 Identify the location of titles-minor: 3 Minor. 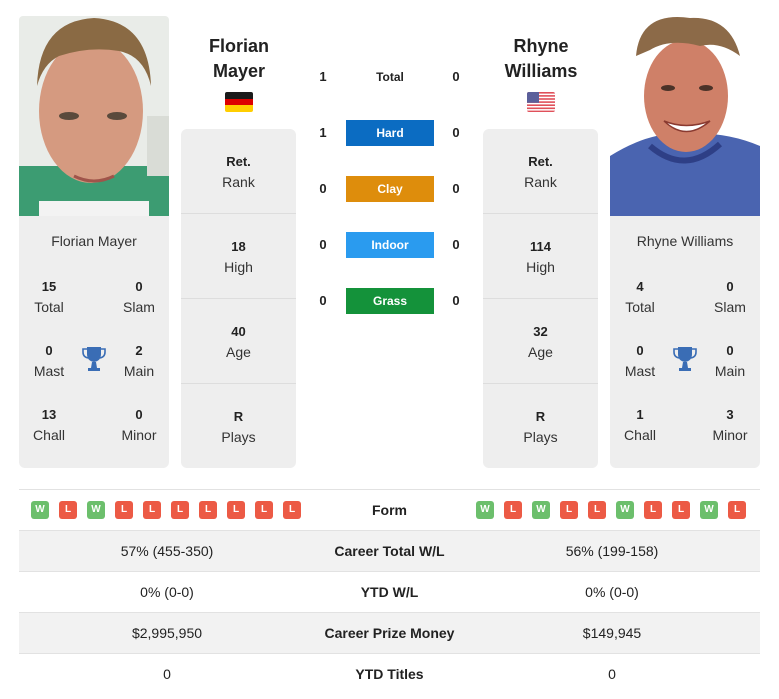
(730, 425).